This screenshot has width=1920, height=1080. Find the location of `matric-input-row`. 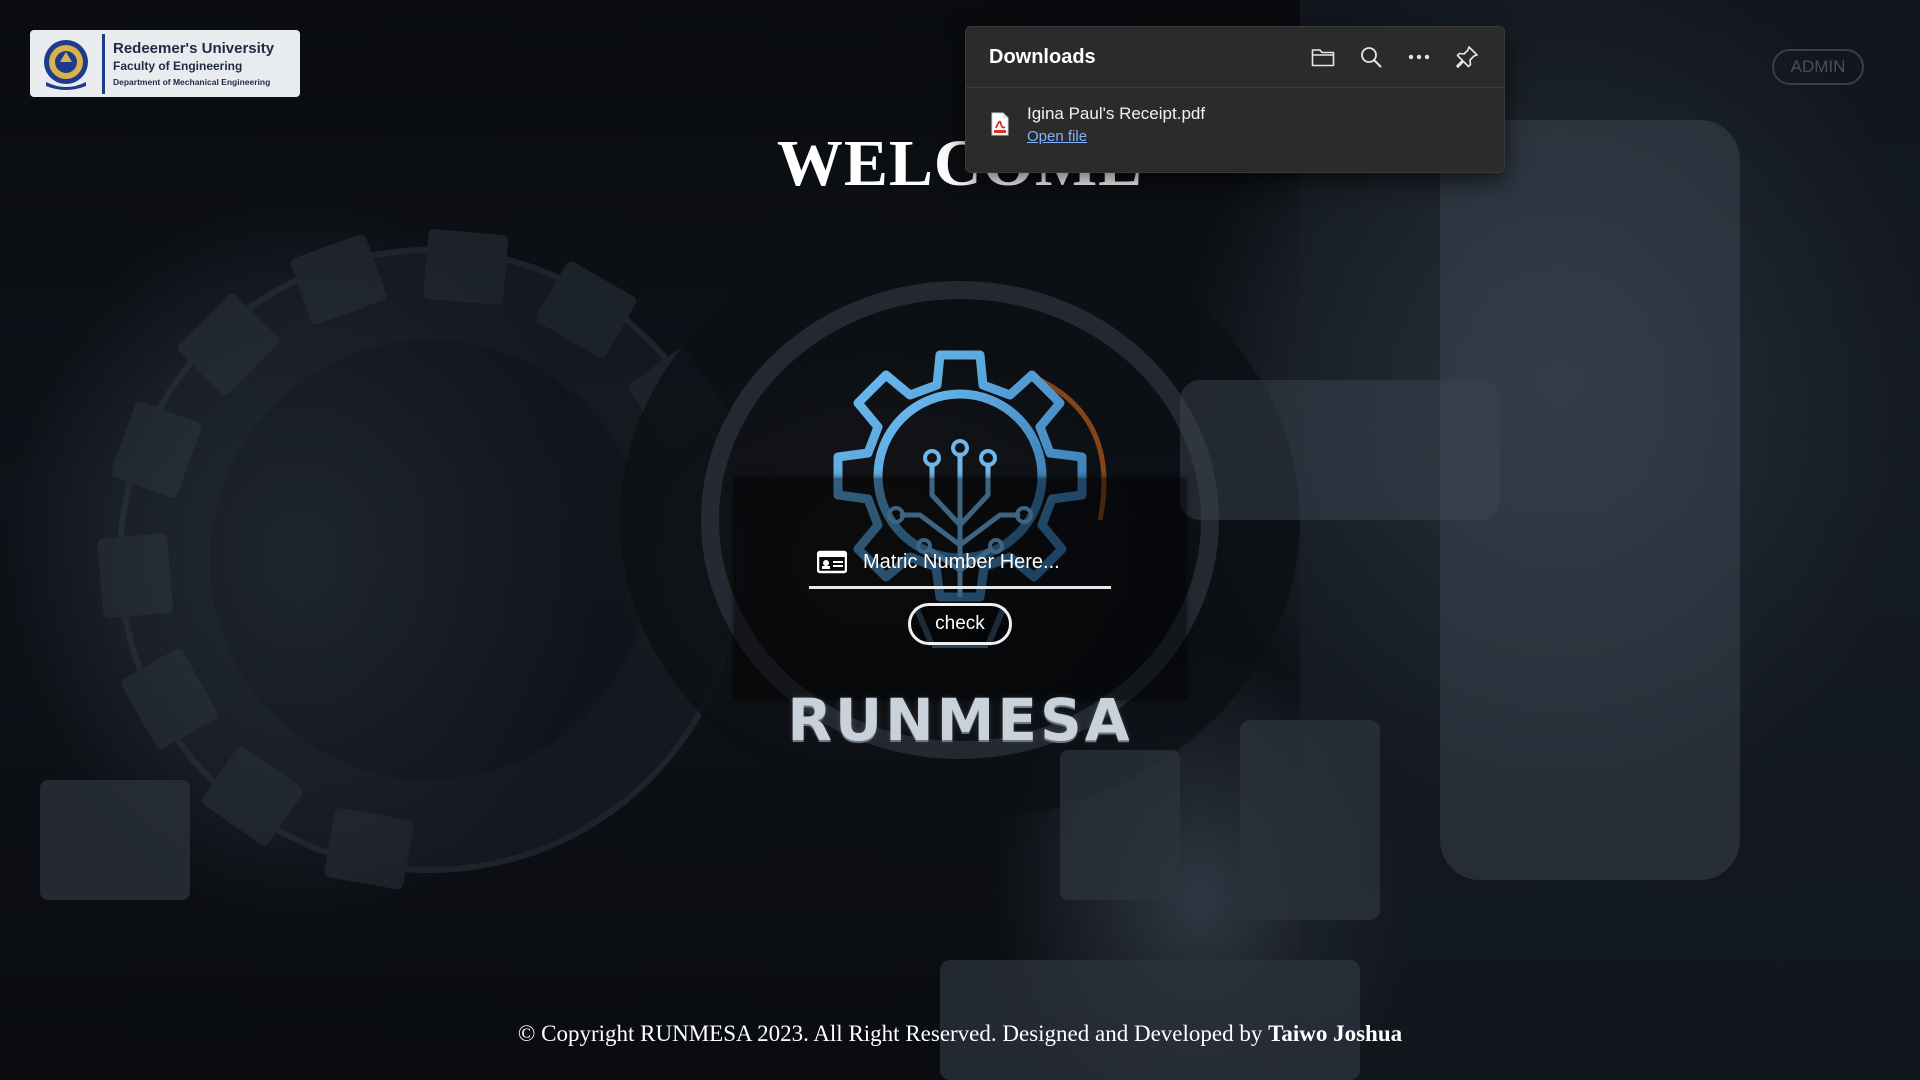

matric-input-row is located at coordinates (960, 563).